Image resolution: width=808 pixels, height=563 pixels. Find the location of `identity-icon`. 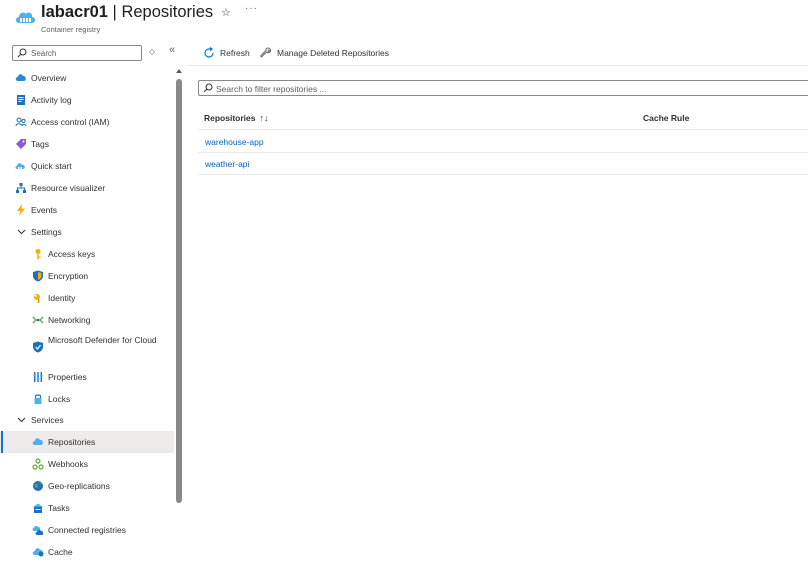

identity-icon is located at coordinates (37, 298).